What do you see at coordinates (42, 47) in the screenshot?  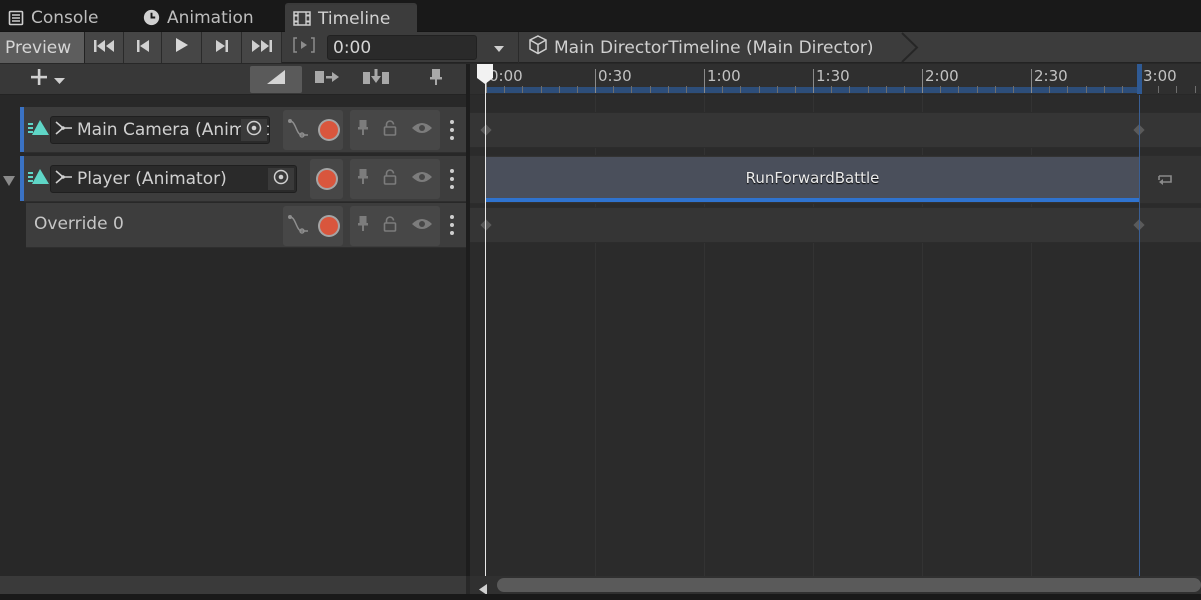 I see `preview-button: Preview` at bounding box center [42, 47].